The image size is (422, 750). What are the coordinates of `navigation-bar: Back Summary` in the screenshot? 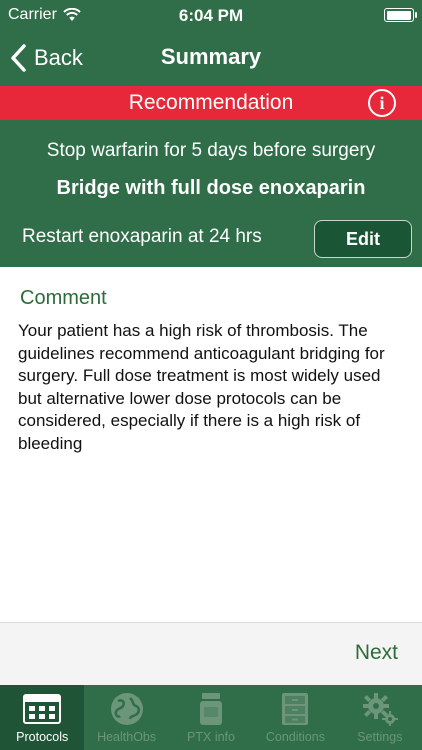 It's located at (211, 58).